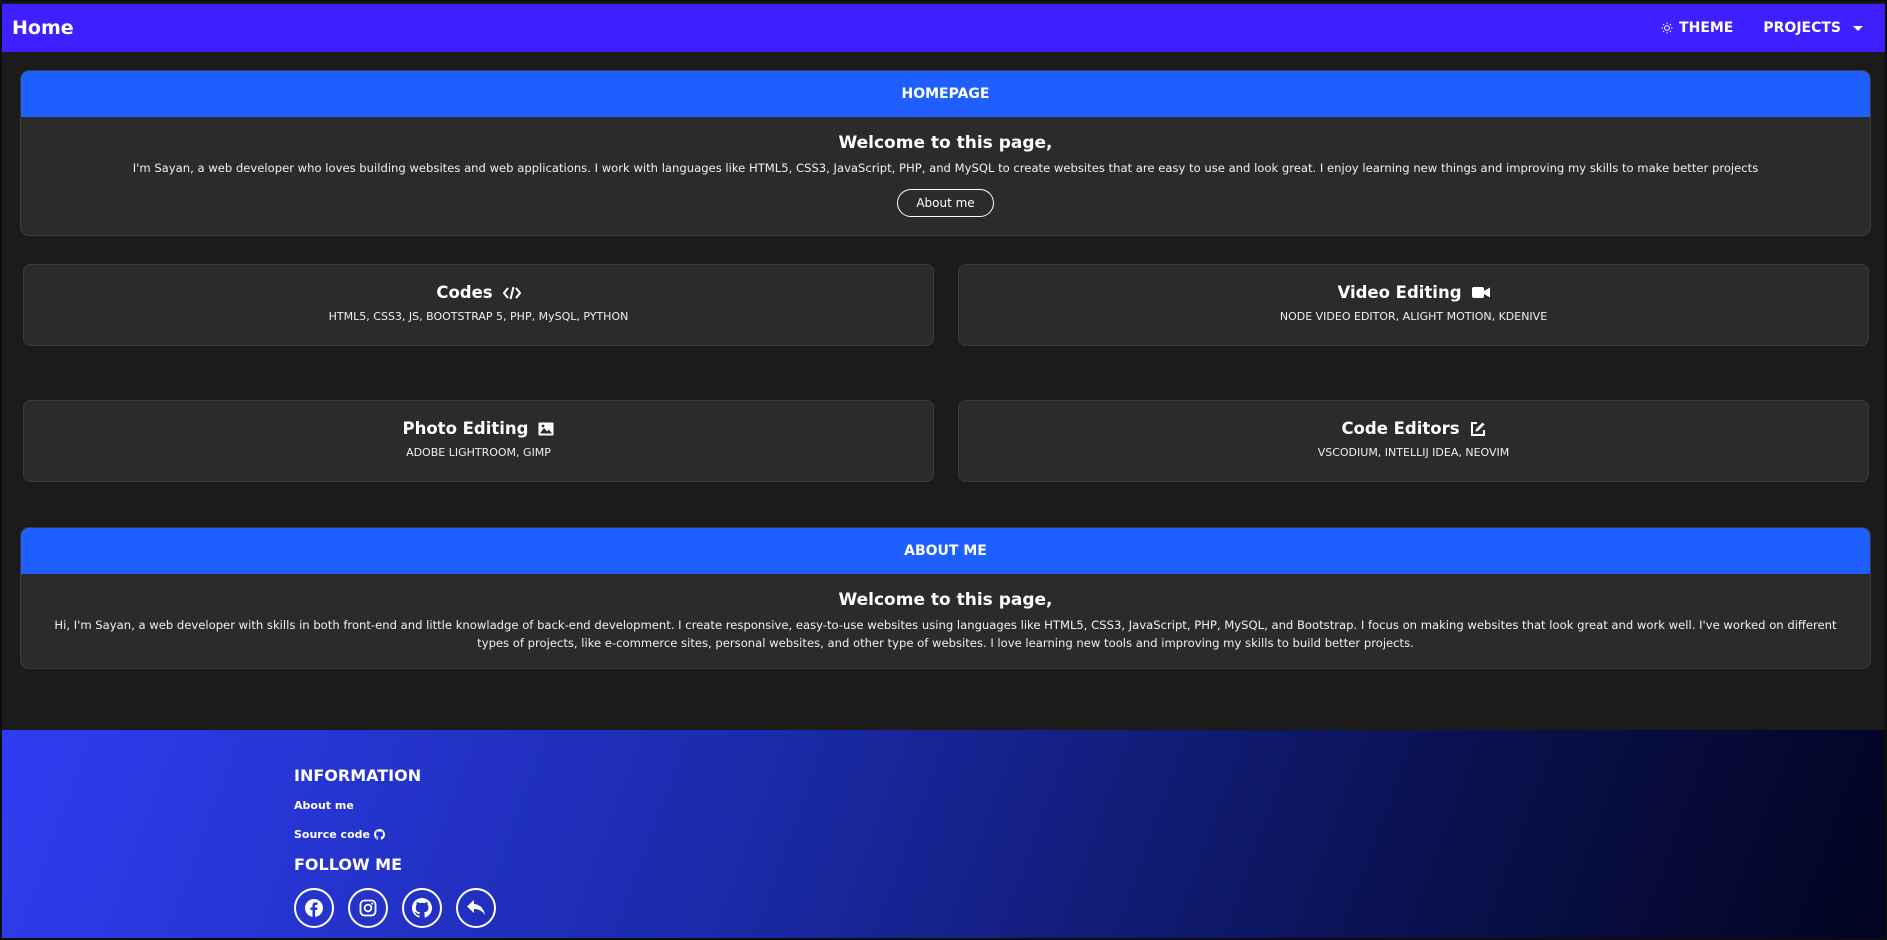 Image resolution: width=1887 pixels, height=940 pixels. Describe the element at coordinates (324, 805) in the screenshot. I see `footer-about-label: About me` at that location.